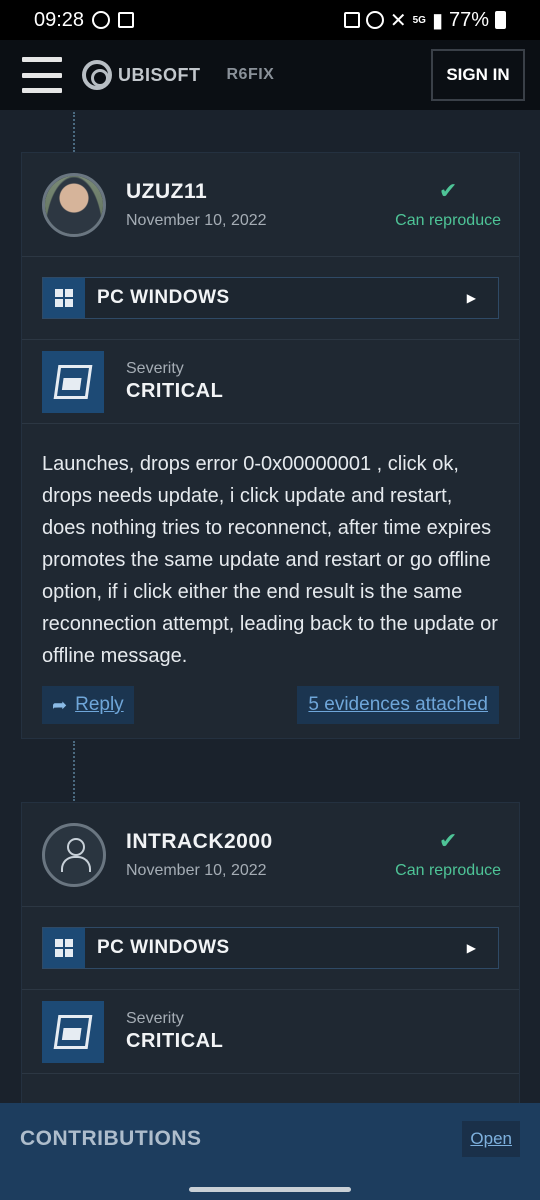 The height and width of the screenshot is (1200, 540). What do you see at coordinates (419, 20) in the screenshot?
I see `network-type: 5G` at bounding box center [419, 20].